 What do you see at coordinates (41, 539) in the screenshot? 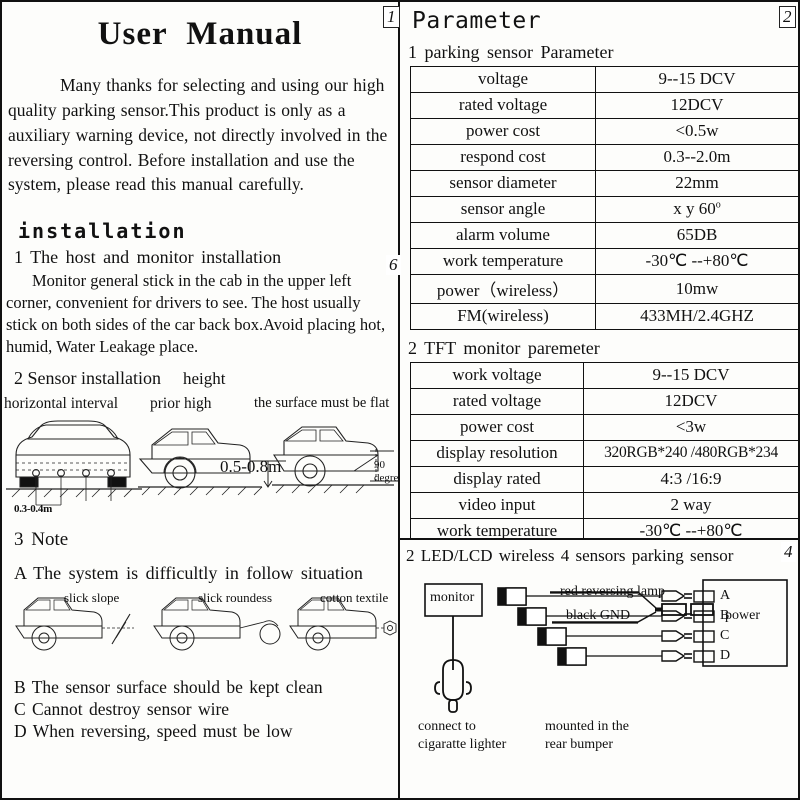
I see `note-heading: 3 Note` at bounding box center [41, 539].